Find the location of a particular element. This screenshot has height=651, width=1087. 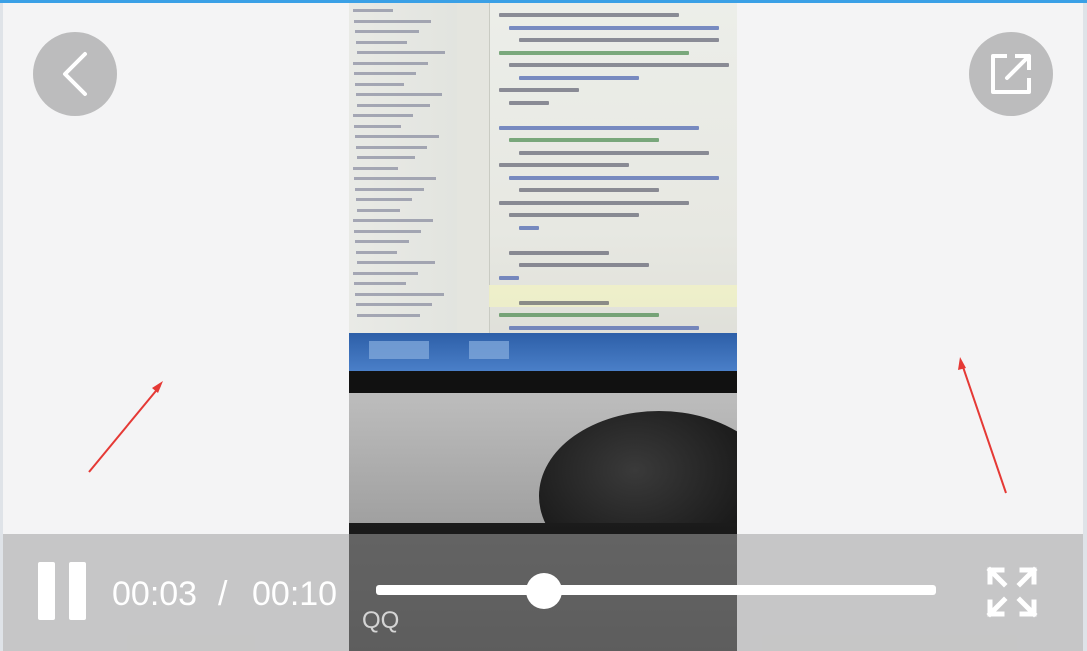

progress-thumb is located at coordinates (544, 591).